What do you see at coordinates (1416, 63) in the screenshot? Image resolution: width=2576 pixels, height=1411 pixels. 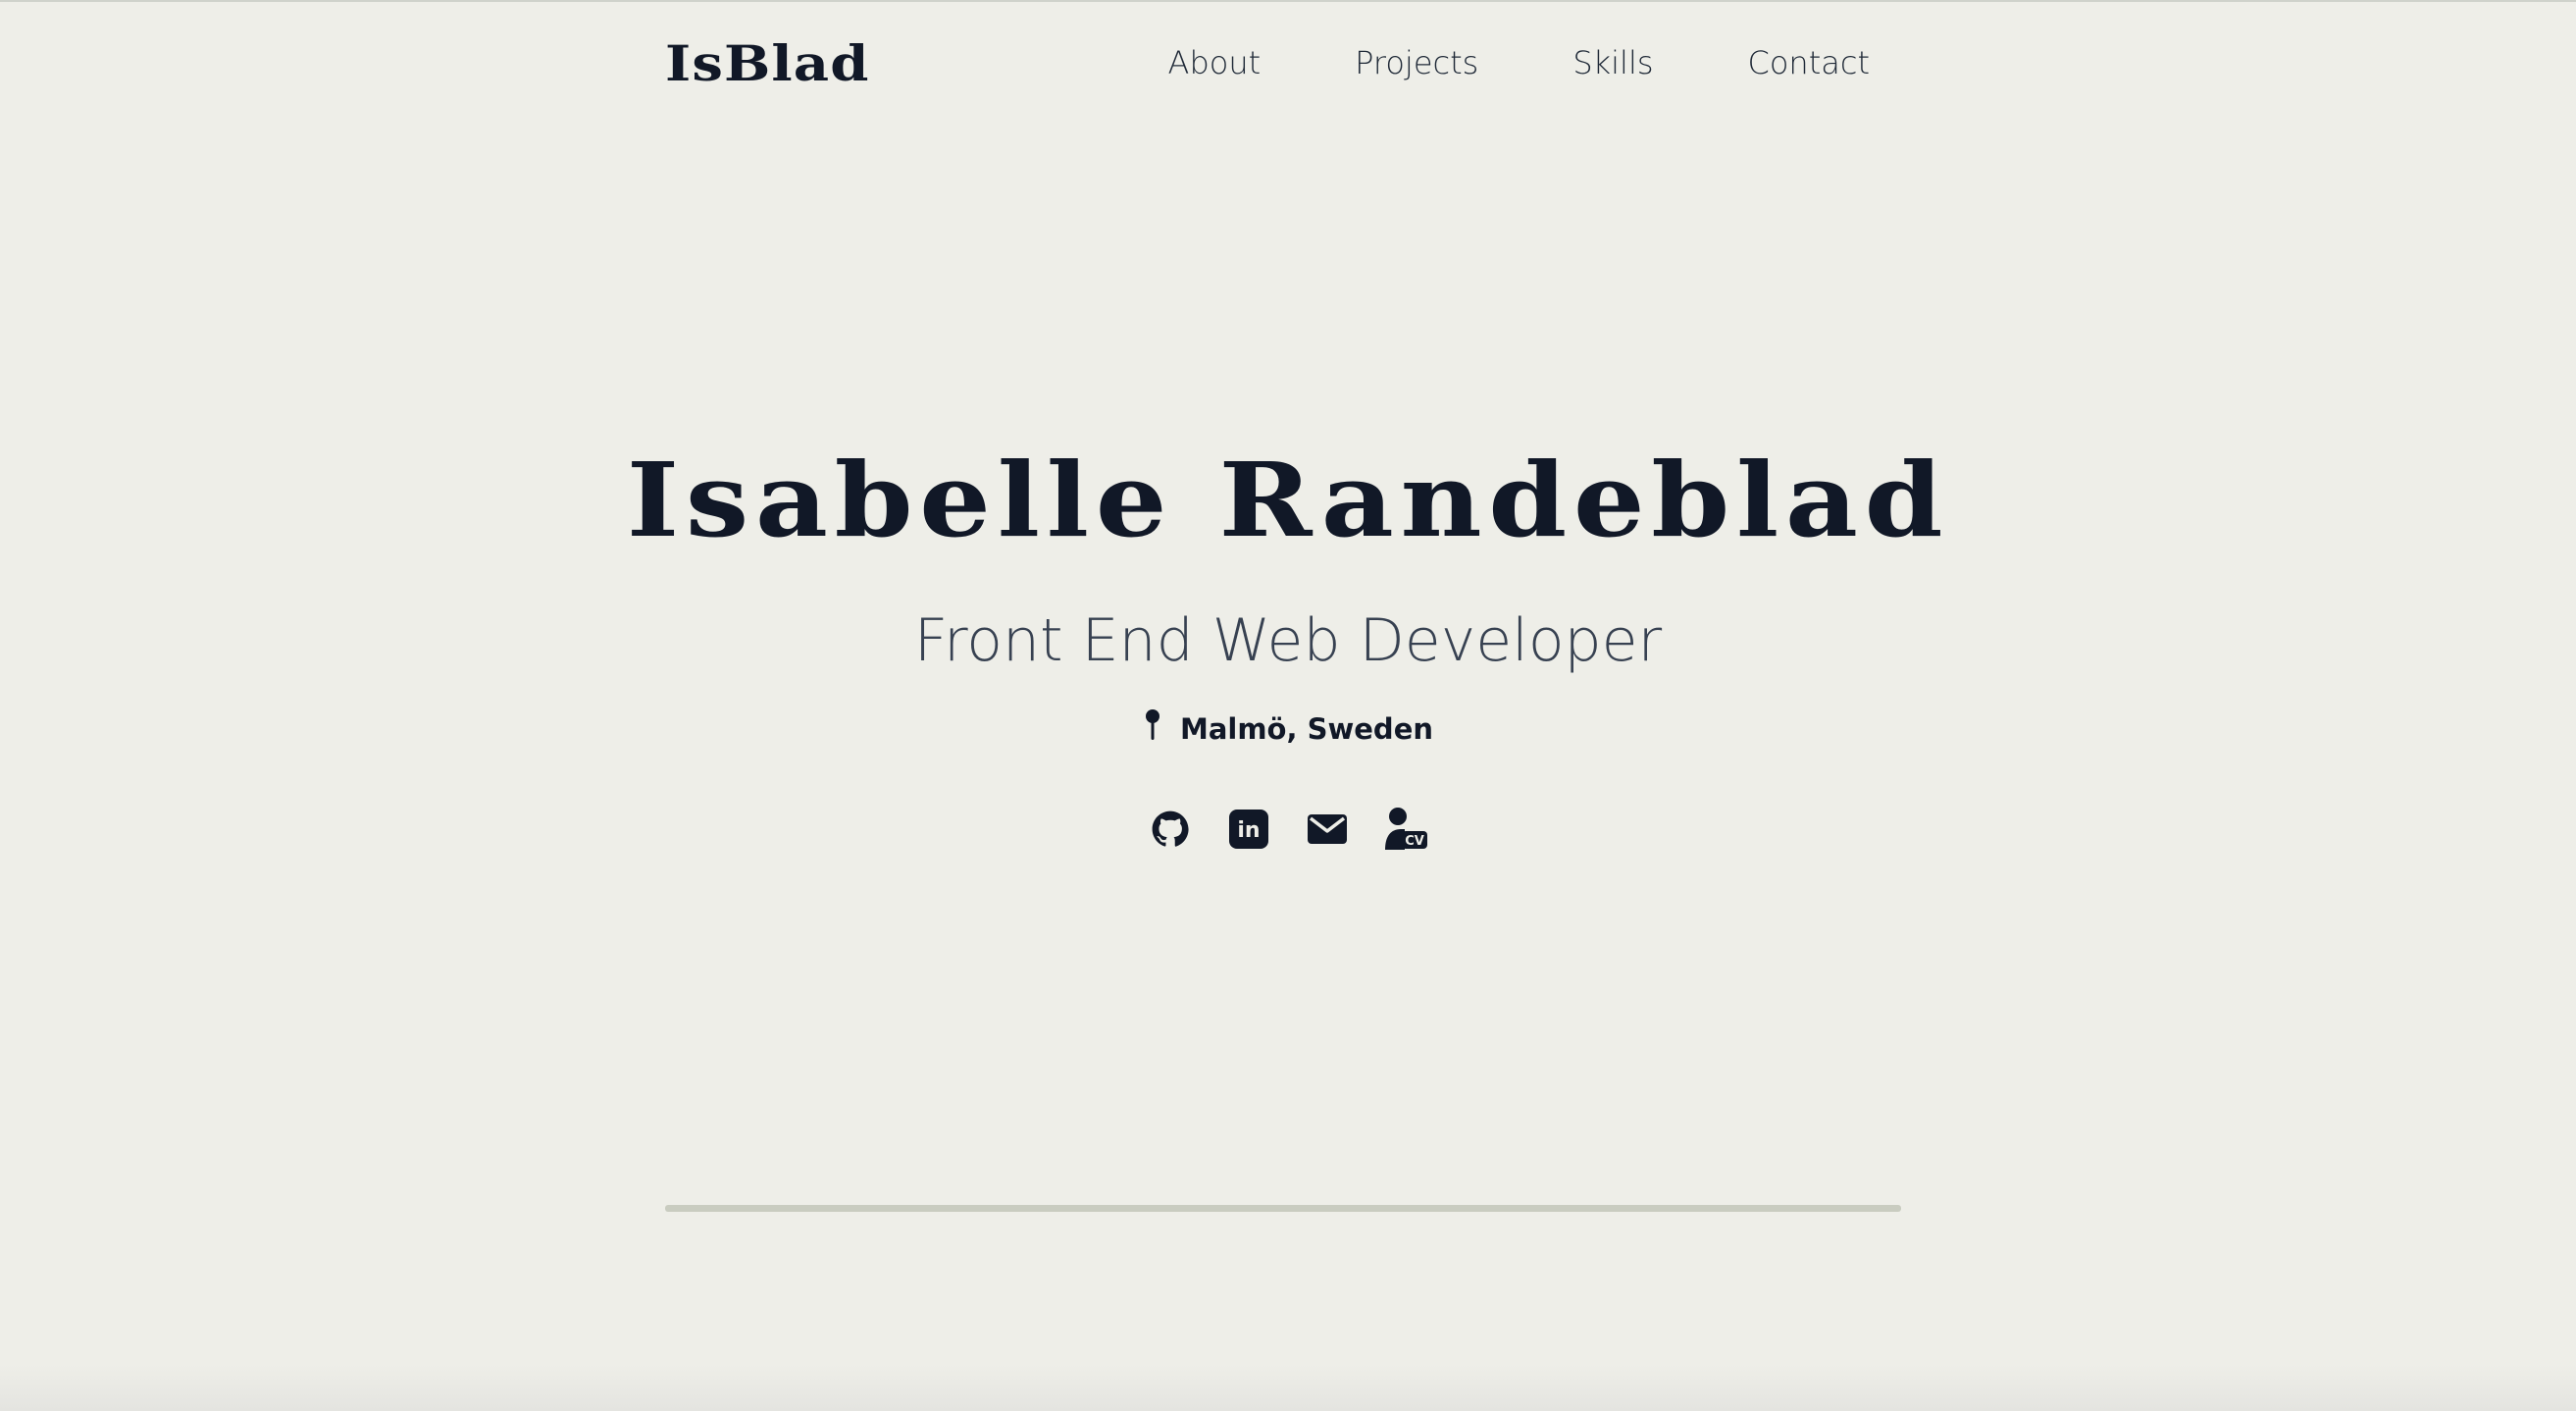 I see `nav-link-projects: Projects` at bounding box center [1416, 63].